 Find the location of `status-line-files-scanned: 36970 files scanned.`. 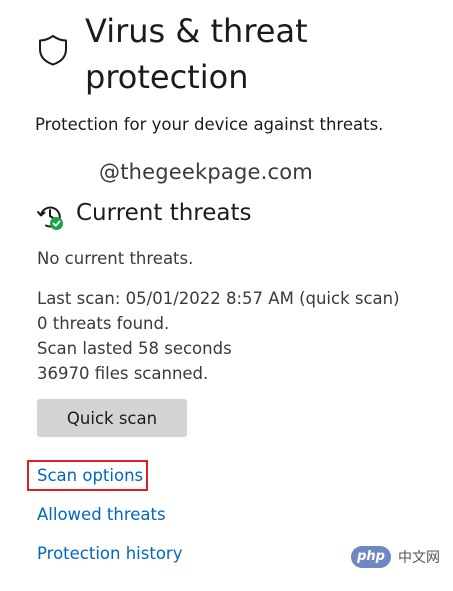

status-line-files-scanned: 36970 files scanned. is located at coordinates (123, 373).